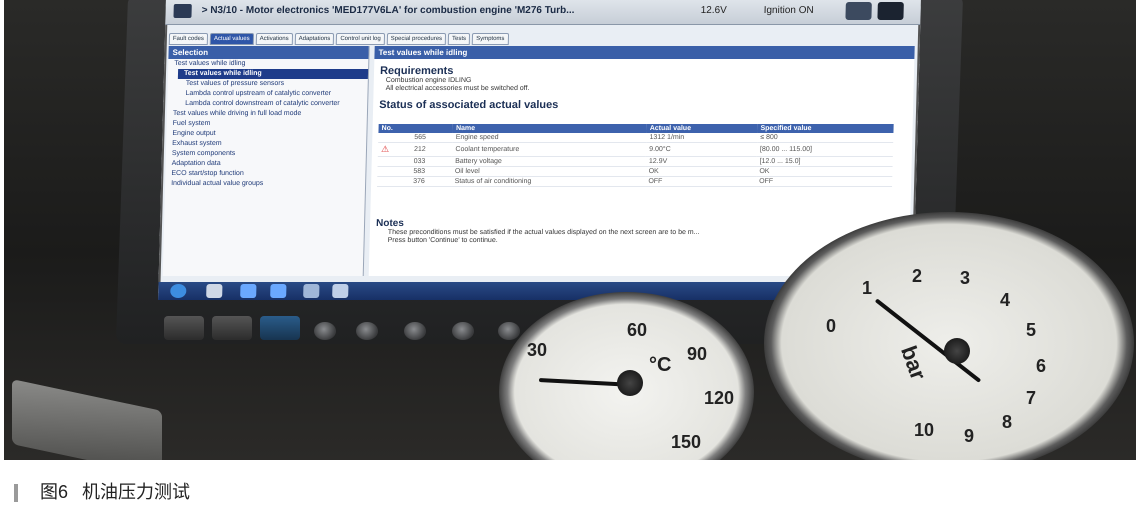 Image resolution: width=1140 pixels, height=508 pixels. I want to click on explorer-icon, so click(214, 291).